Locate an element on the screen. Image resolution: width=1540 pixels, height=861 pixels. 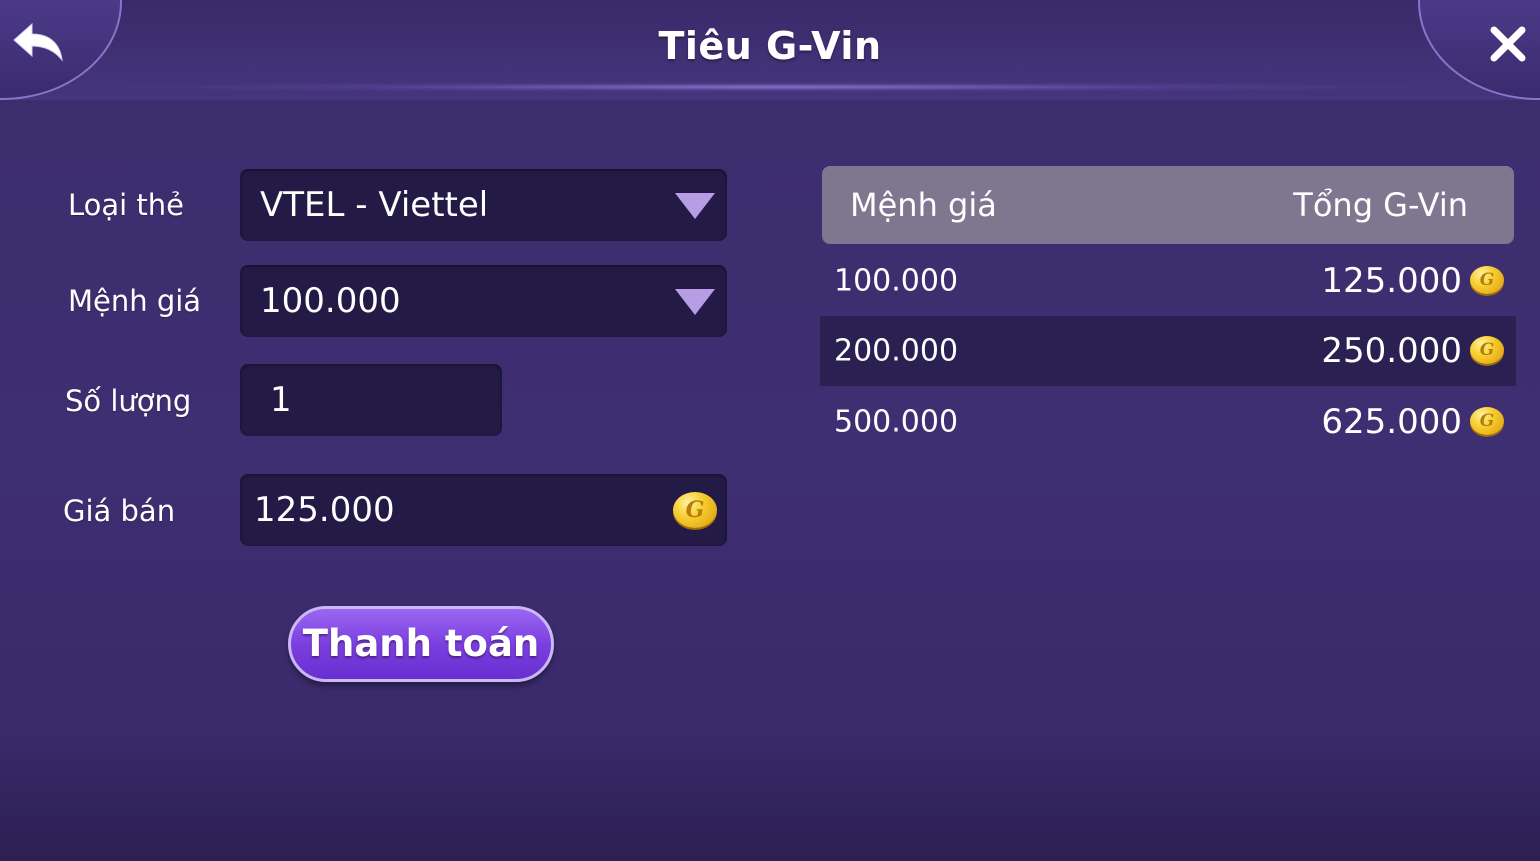
column-header-total: Tổng G-Vin is located at coordinates (1380, 205).